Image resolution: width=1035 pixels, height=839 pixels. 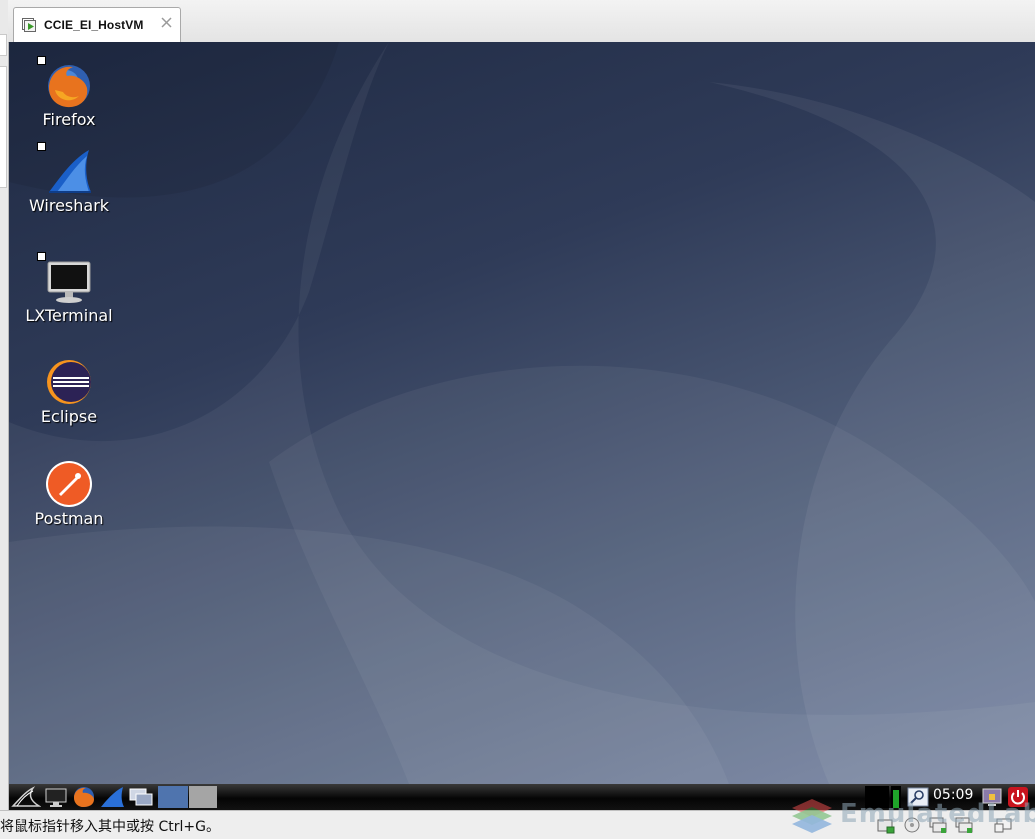 I want to click on tab-title: CCIE_EI_HostVM, so click(x=94, y=25).